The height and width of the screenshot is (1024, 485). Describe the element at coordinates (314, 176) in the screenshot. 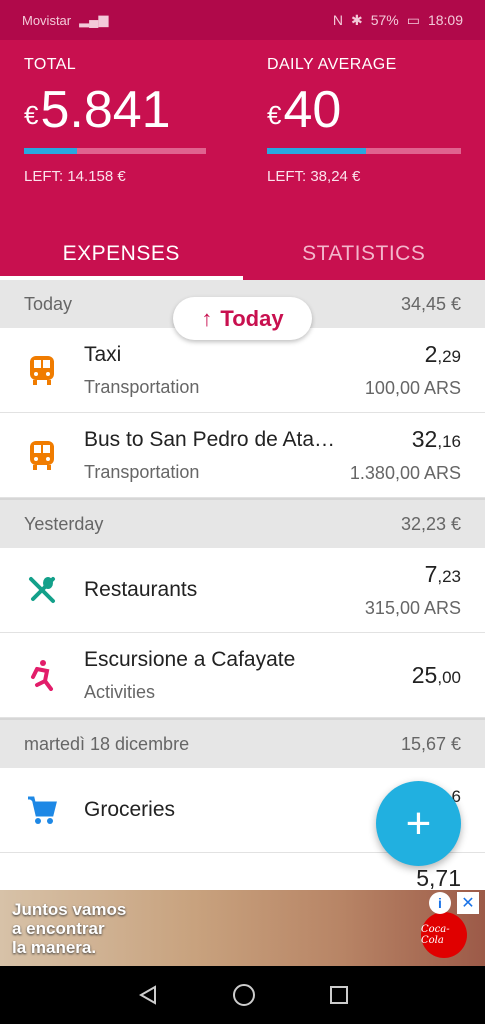

I see `daily-left-text: LEFT: 38,24 €` at that location.